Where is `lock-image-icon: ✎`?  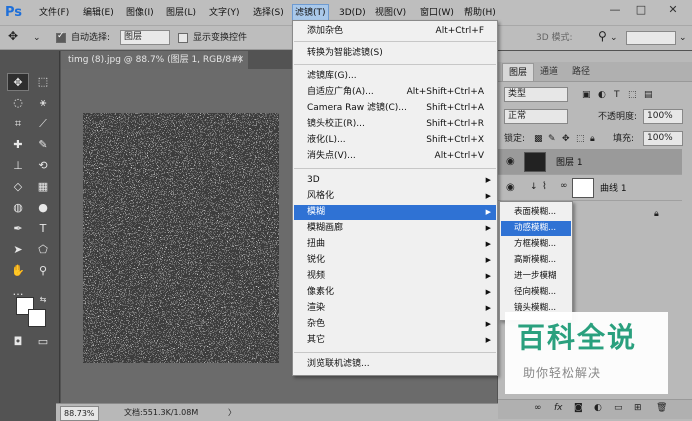 lock-image-icon: ✎ is located at coordinates (552, 139).